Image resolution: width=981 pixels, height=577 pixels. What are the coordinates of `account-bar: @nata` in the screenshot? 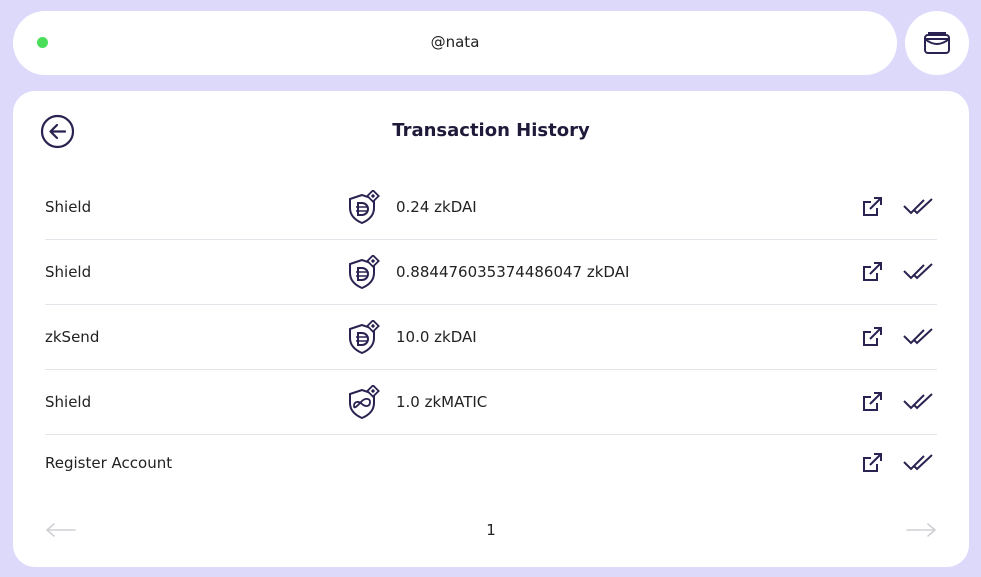 It's located at (455, 43).